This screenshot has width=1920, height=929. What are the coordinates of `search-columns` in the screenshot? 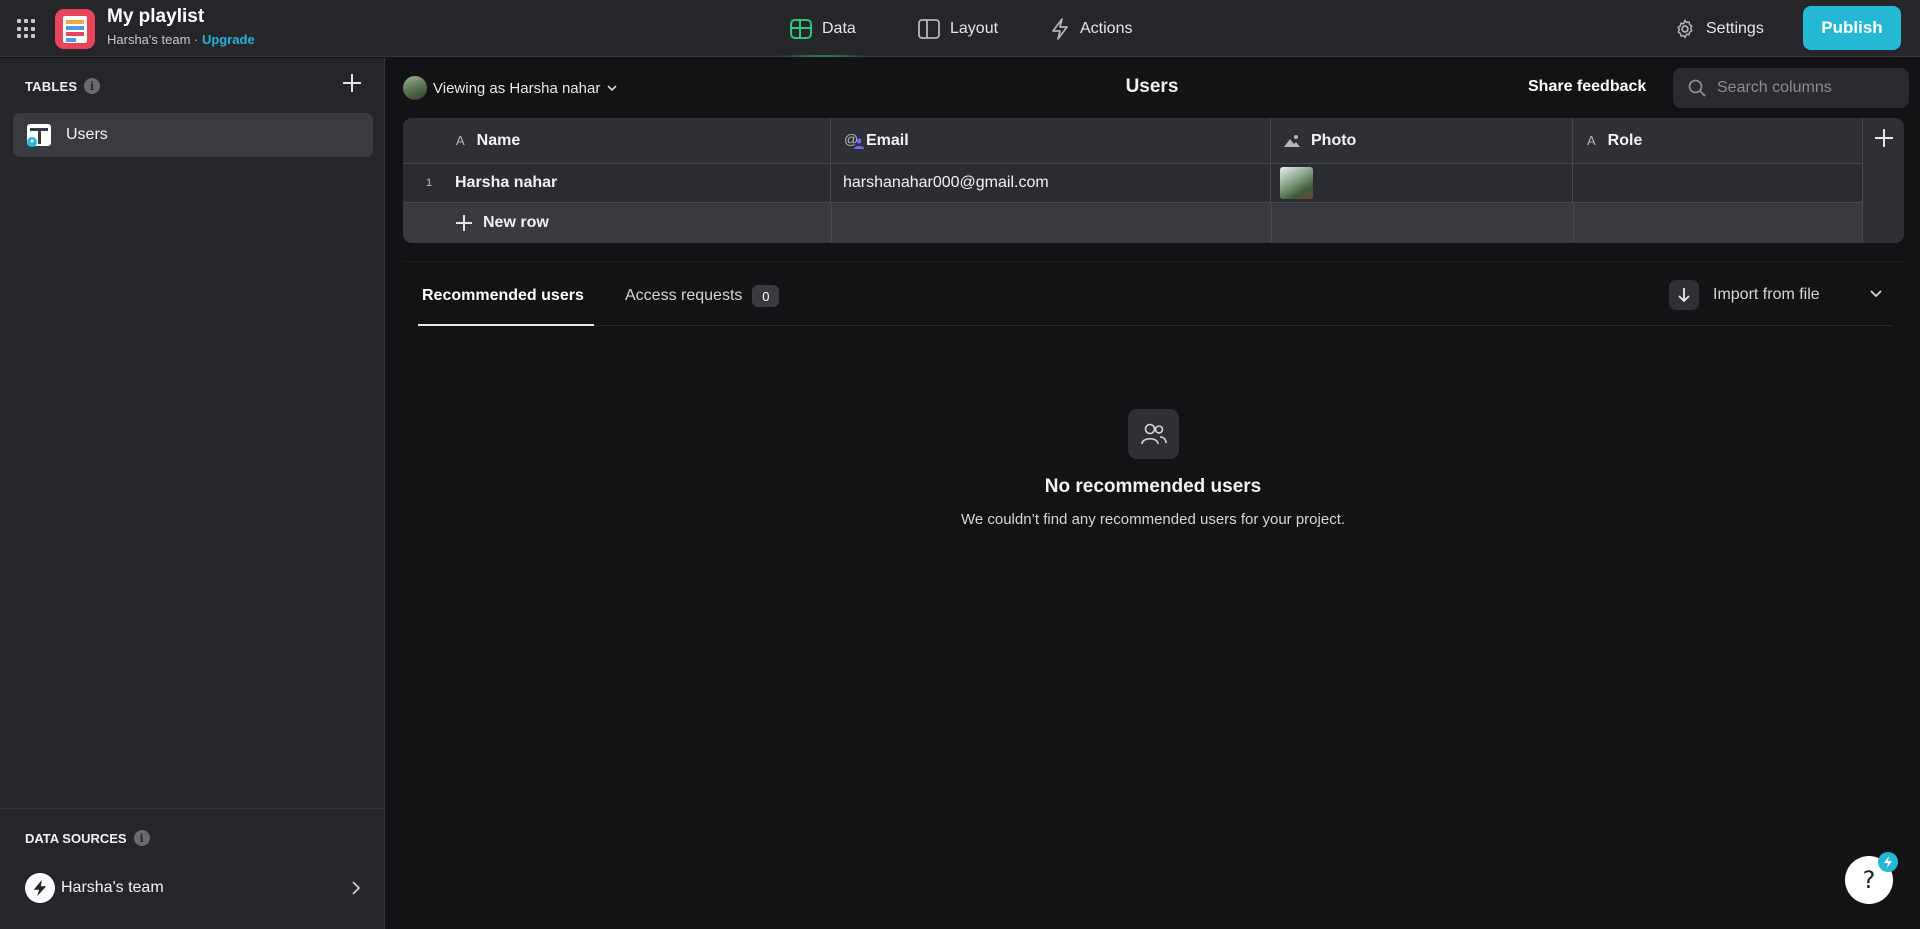 It's located at (1791, 88).